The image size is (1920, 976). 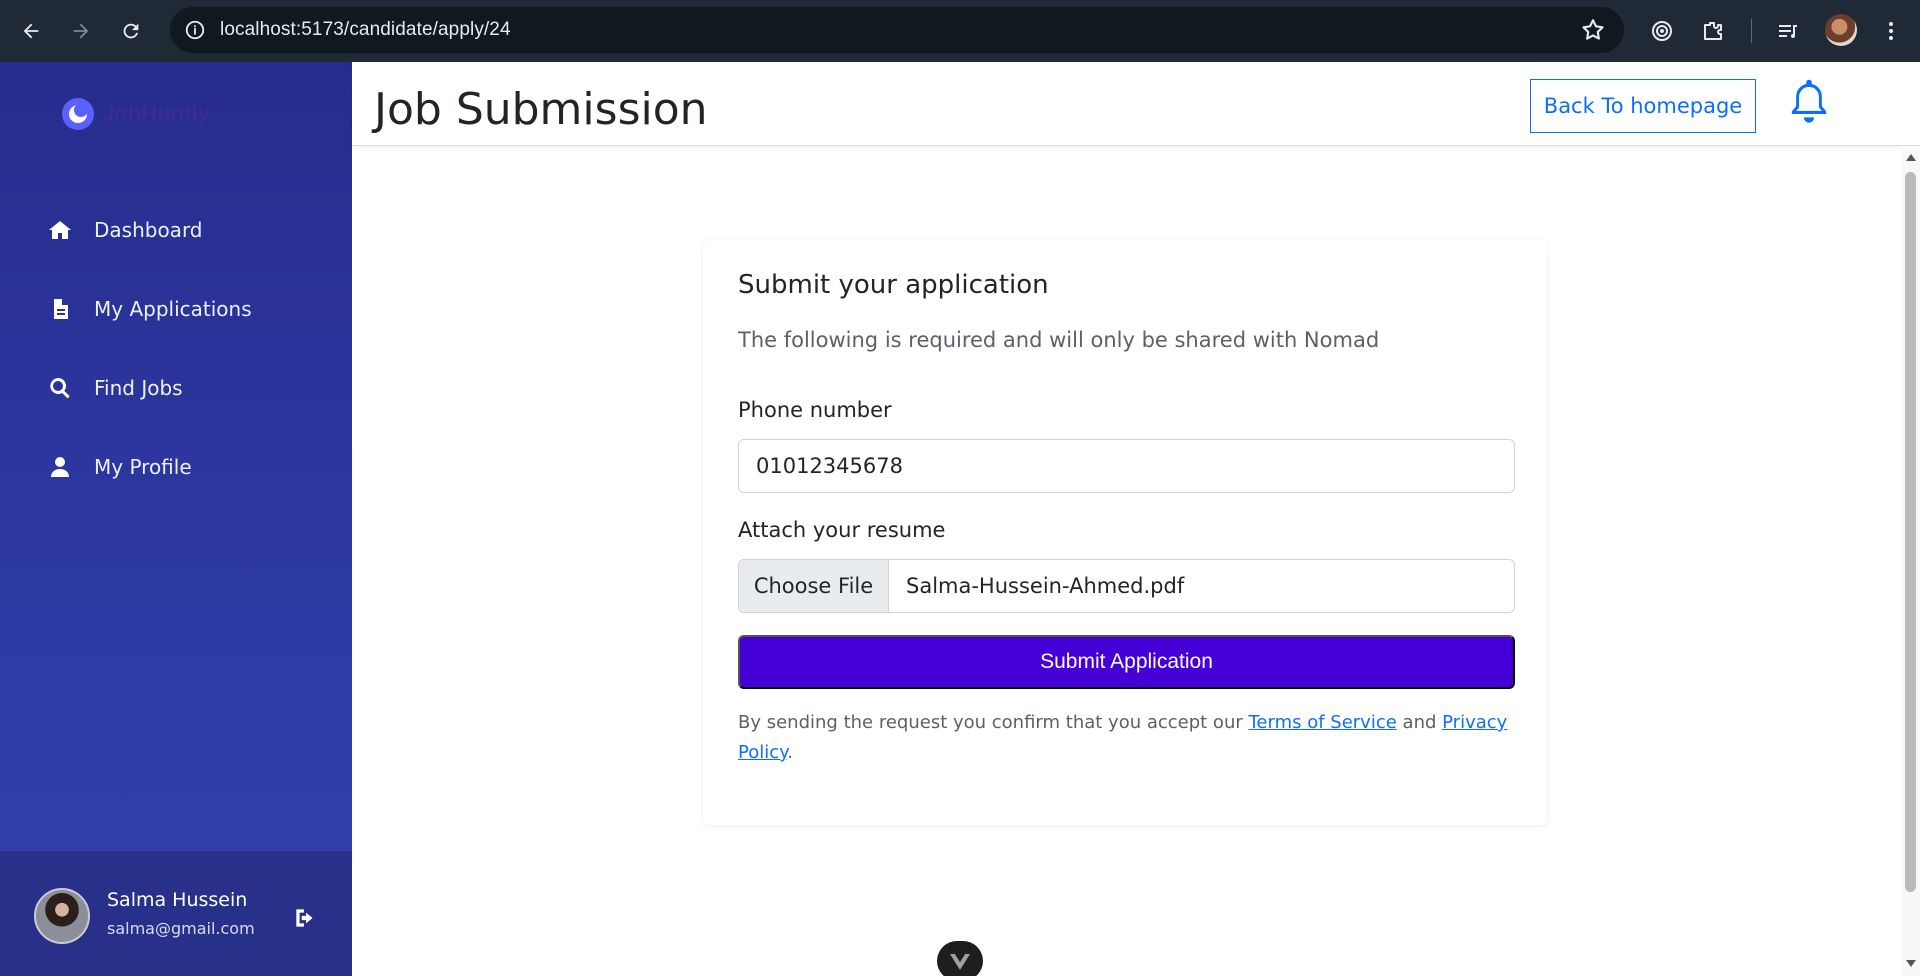 I want to click on back-to-homepage-button: Back To homepage, so click(x=1643, y=106).